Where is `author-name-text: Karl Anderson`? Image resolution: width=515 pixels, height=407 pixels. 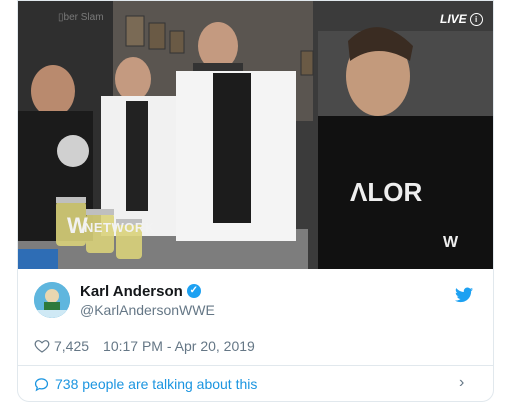
author-name-text: Karl Anderson is located at coordinates (131, 291).